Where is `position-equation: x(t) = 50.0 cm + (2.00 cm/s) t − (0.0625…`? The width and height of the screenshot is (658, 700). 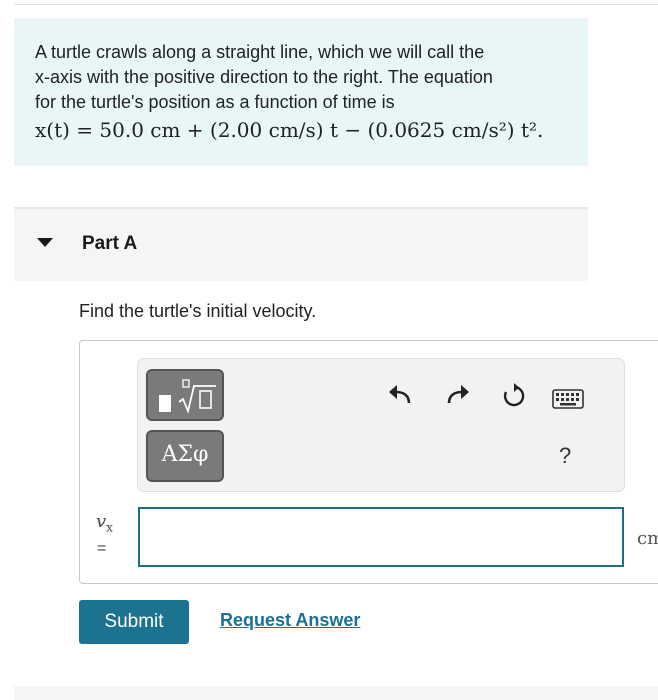 position-equation: x(t) = 50.0 cm + (2.00 cm/s) t − (0.0625… is located at coordinates (289, 130).